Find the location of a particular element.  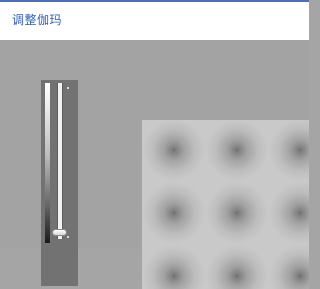

gamma-reference-gradient is located at coordinates (47, 163).